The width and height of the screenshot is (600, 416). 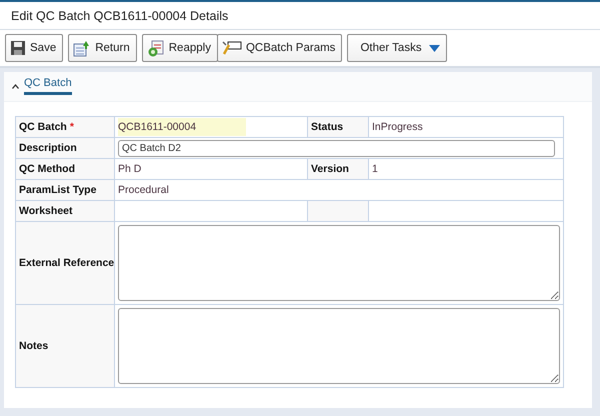 I want to click on toolbar-button: Reapply, so click(x=180, y=48).